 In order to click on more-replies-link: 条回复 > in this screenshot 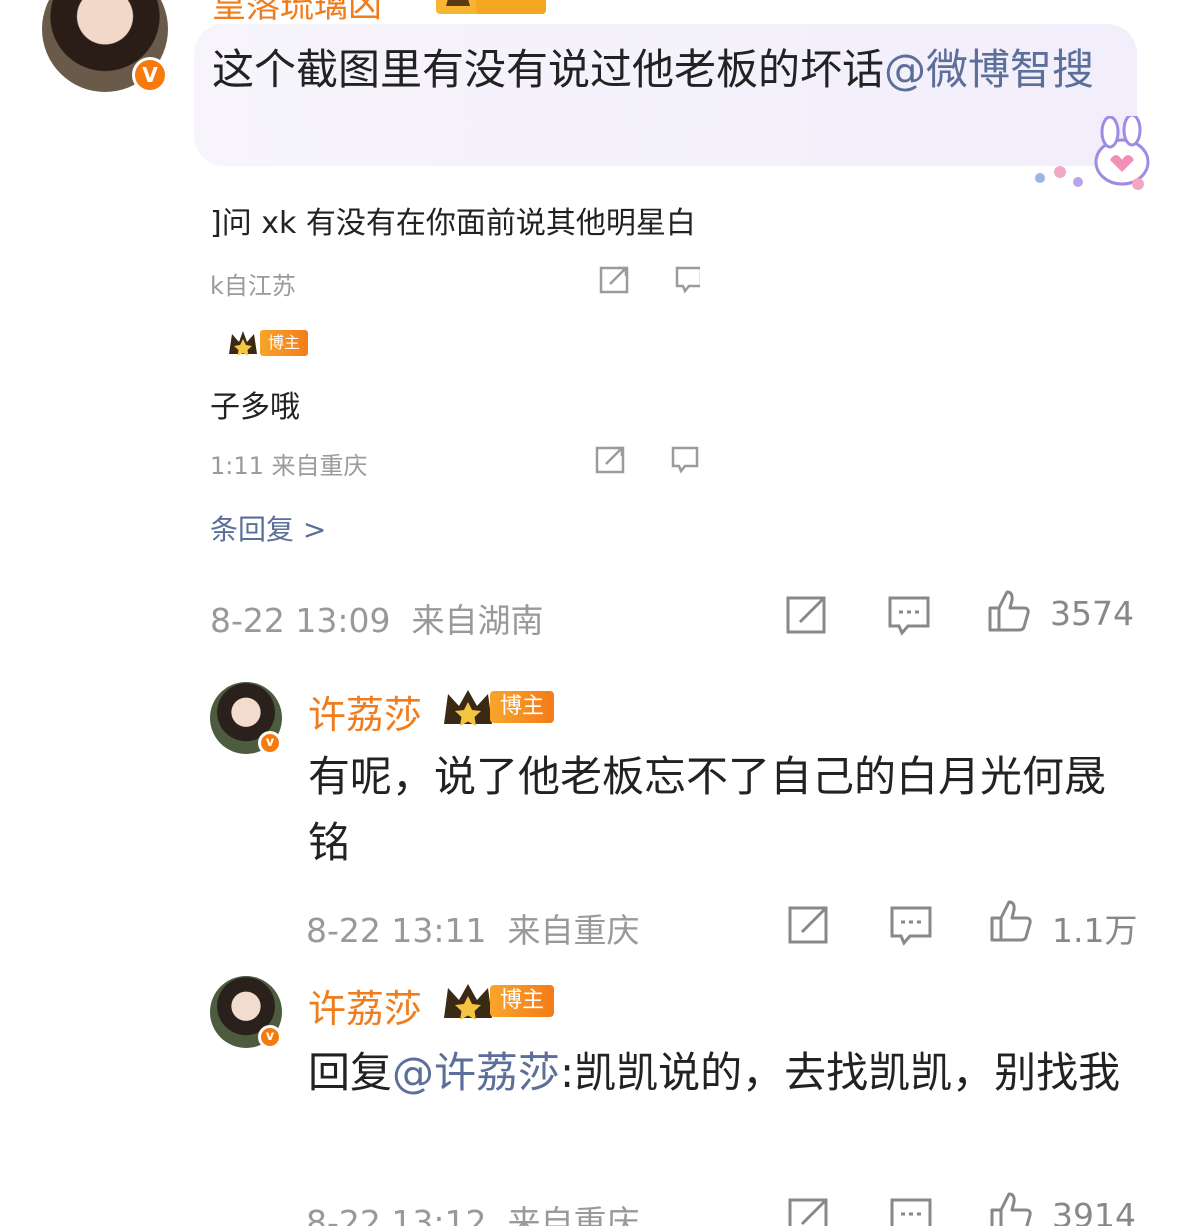, I will do `click(268, 529)`.